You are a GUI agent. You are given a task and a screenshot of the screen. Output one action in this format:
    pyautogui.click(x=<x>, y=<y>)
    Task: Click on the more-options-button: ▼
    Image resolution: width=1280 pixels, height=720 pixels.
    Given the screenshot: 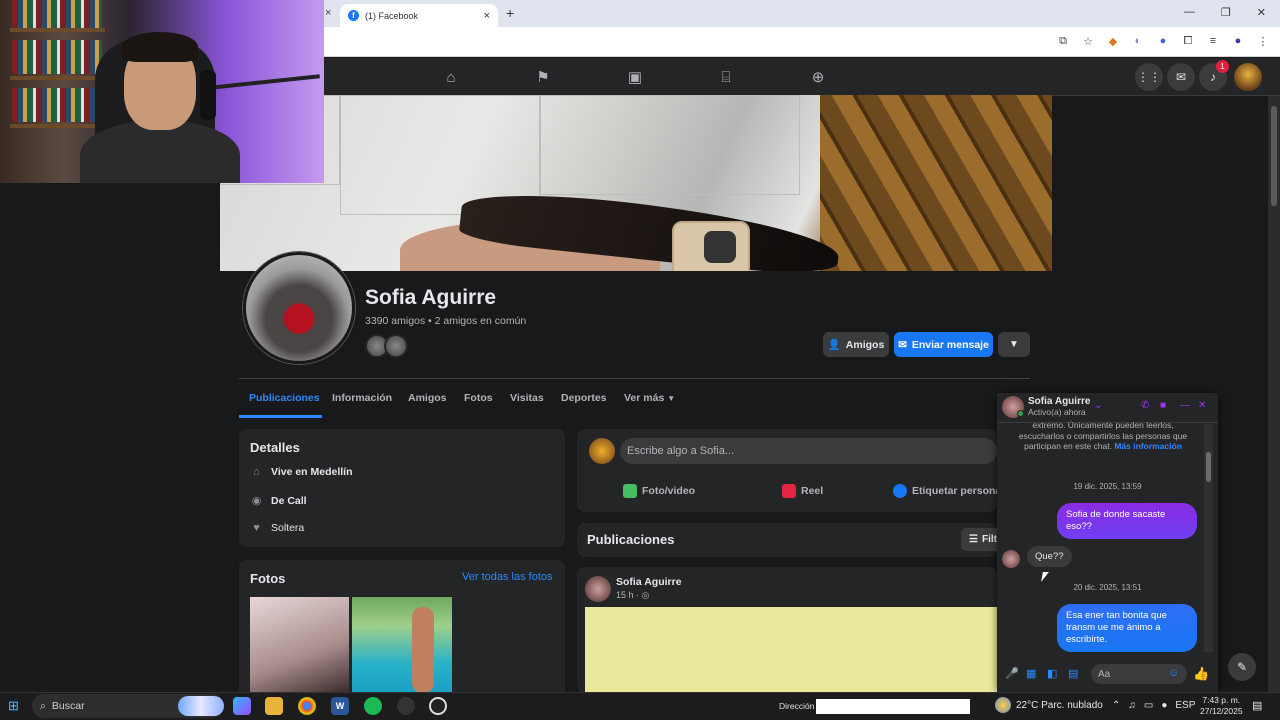 What is the action you would take?
    pyautogui.click(x=1014, y=344)
    